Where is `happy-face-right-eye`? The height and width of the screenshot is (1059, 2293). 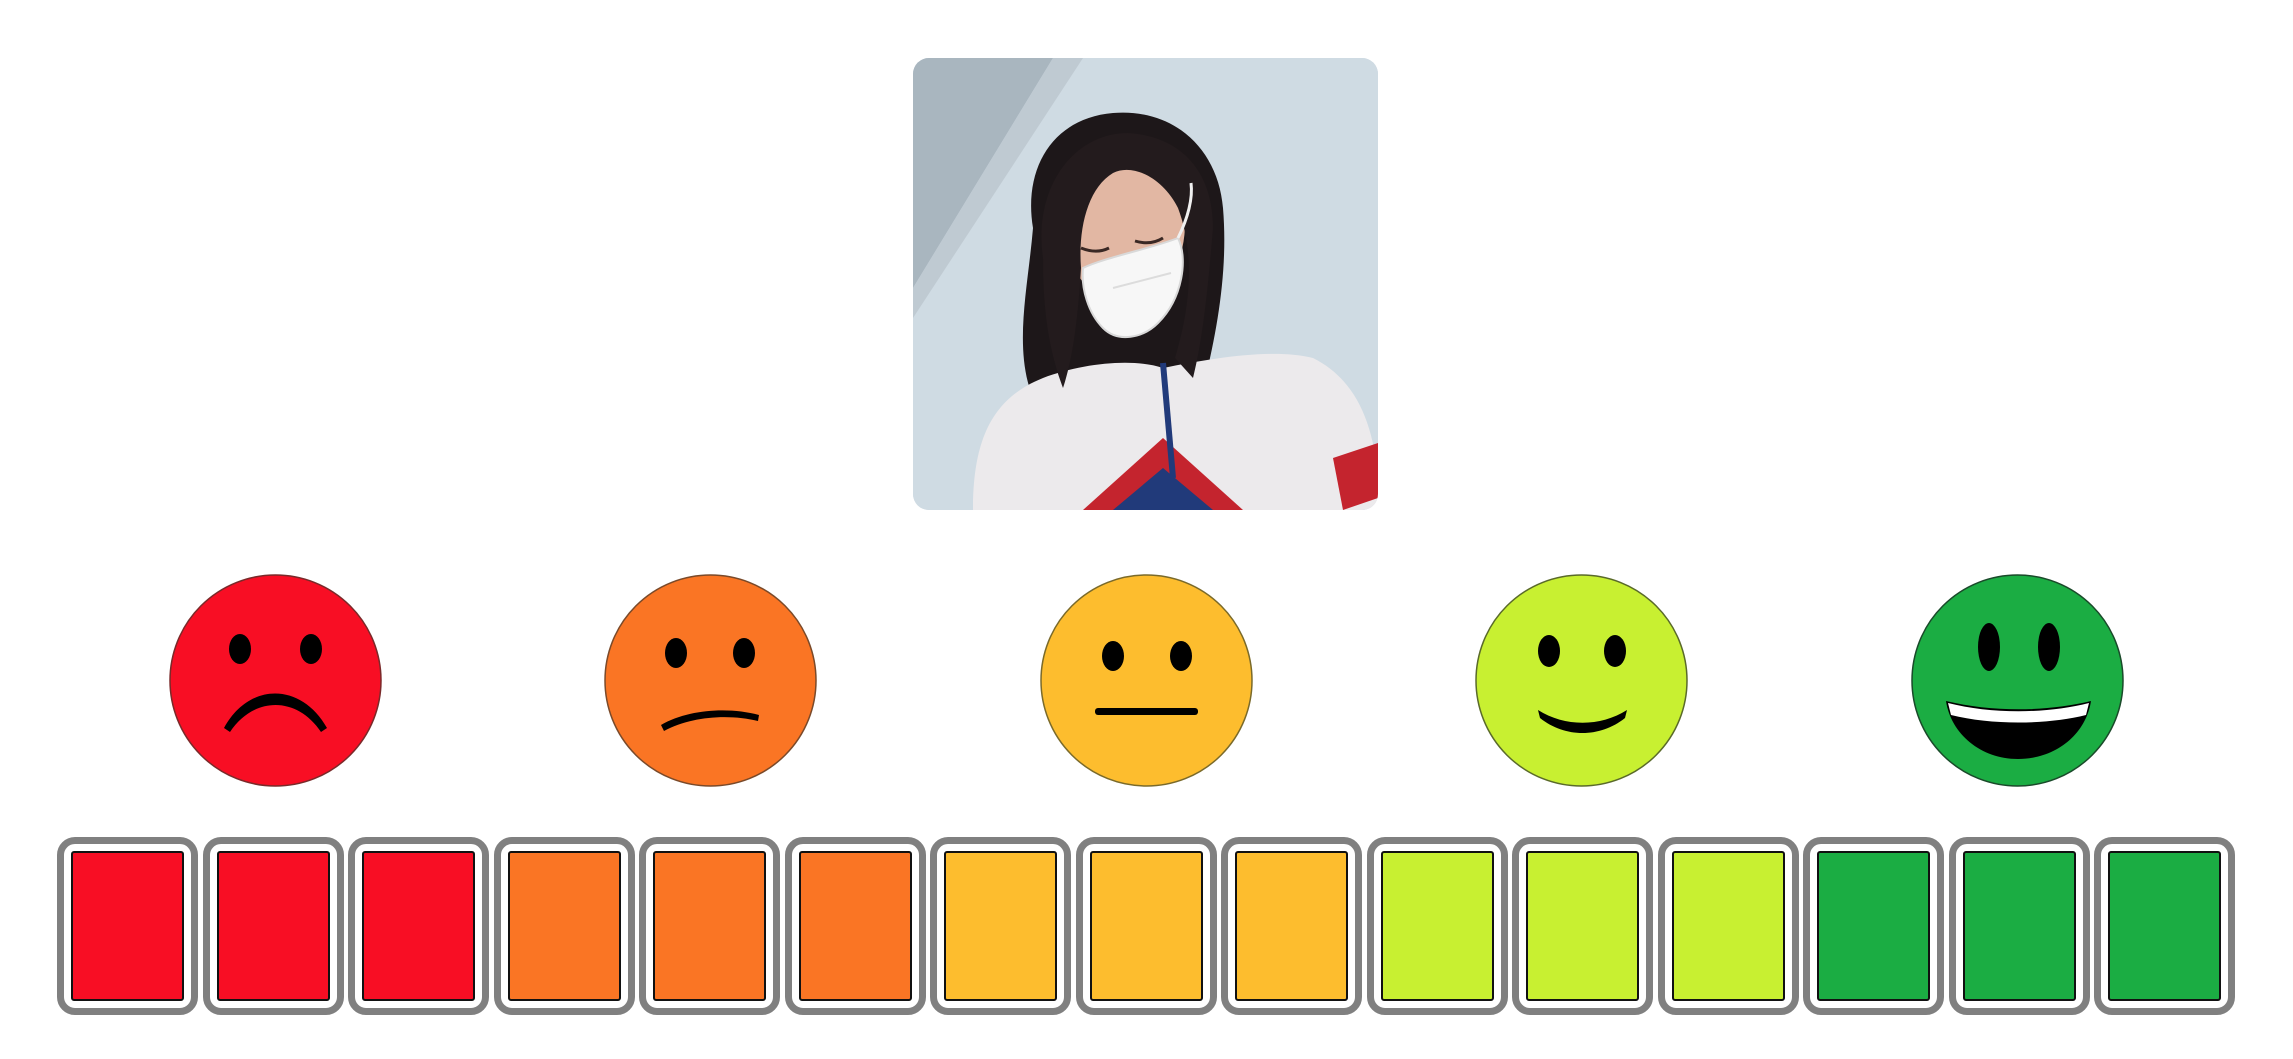 happy-face-right-eye is located at coordinates (1615, 651).